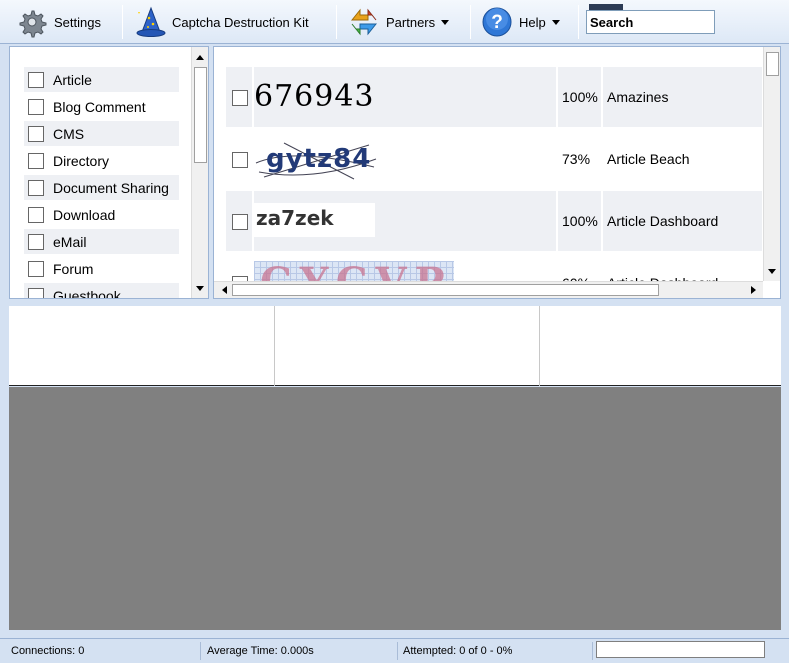 The image size is (789, 663). Describe the element at coordinates (81, 160) in the screenshot. I see `category-label: Directory` at that location.